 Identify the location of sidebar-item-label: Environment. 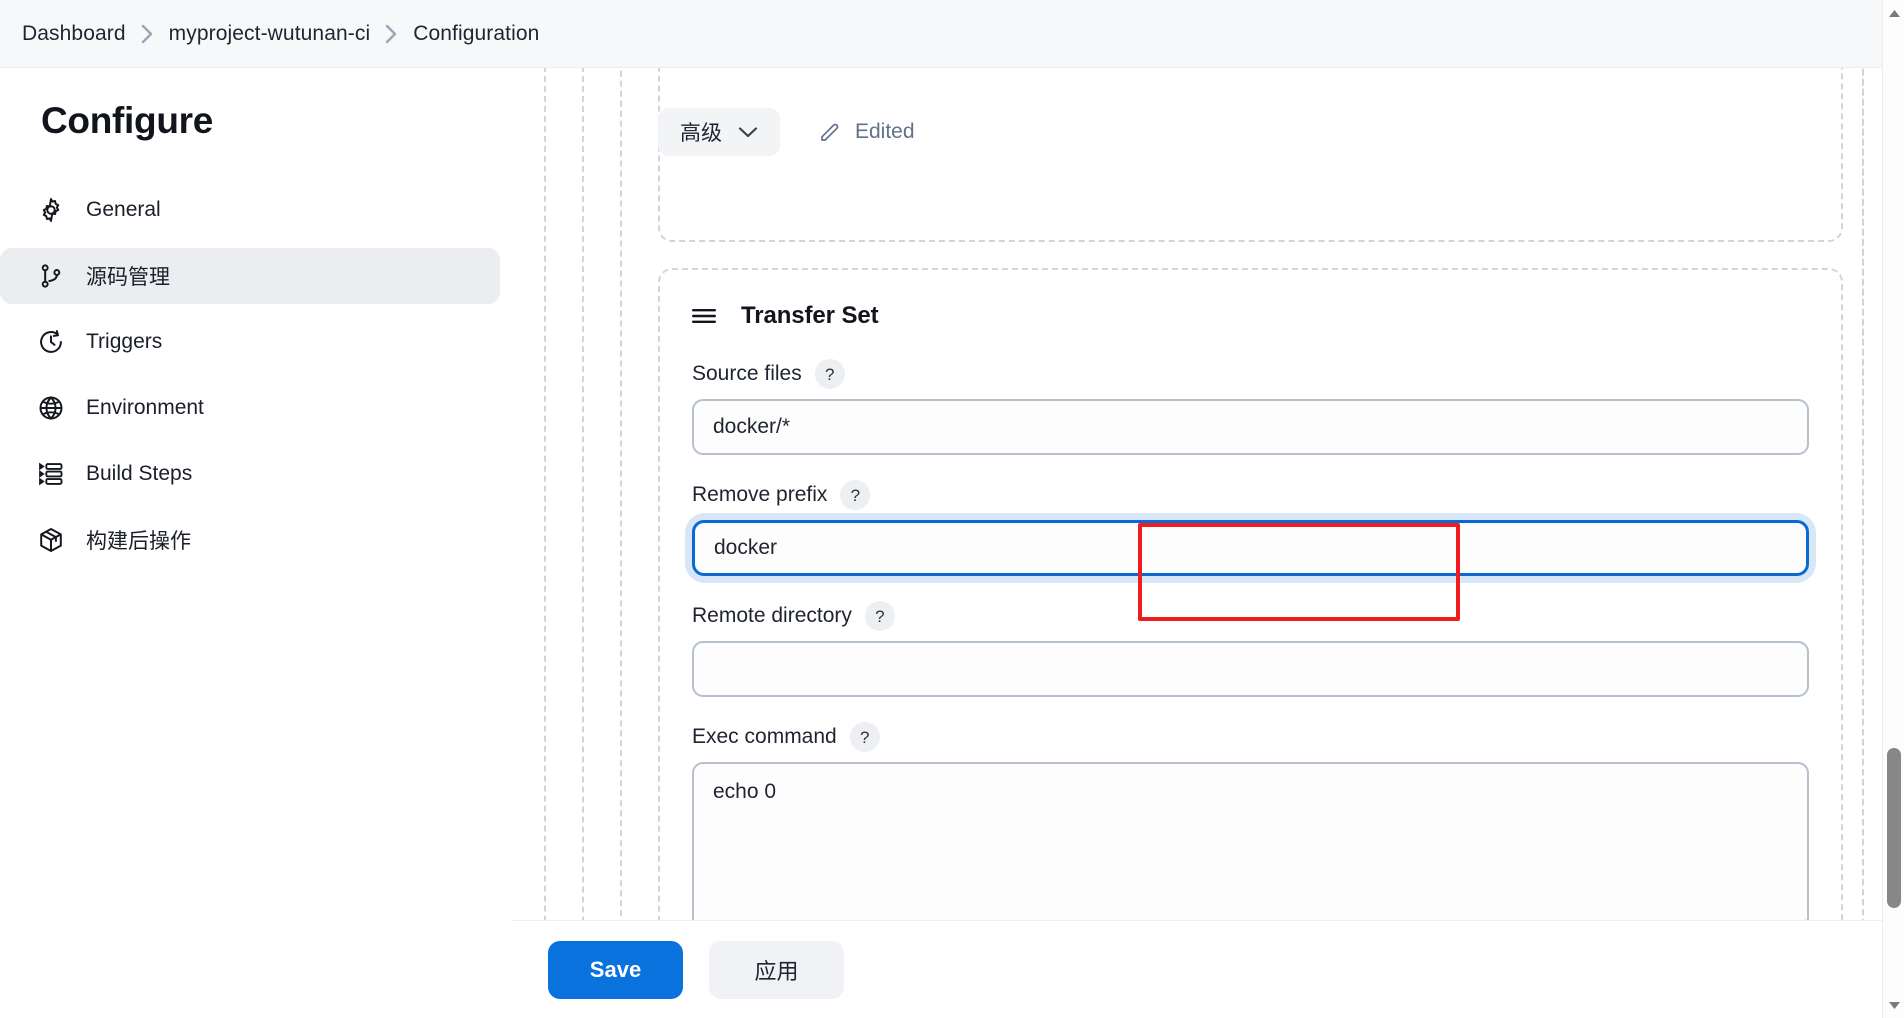
(145, 407).